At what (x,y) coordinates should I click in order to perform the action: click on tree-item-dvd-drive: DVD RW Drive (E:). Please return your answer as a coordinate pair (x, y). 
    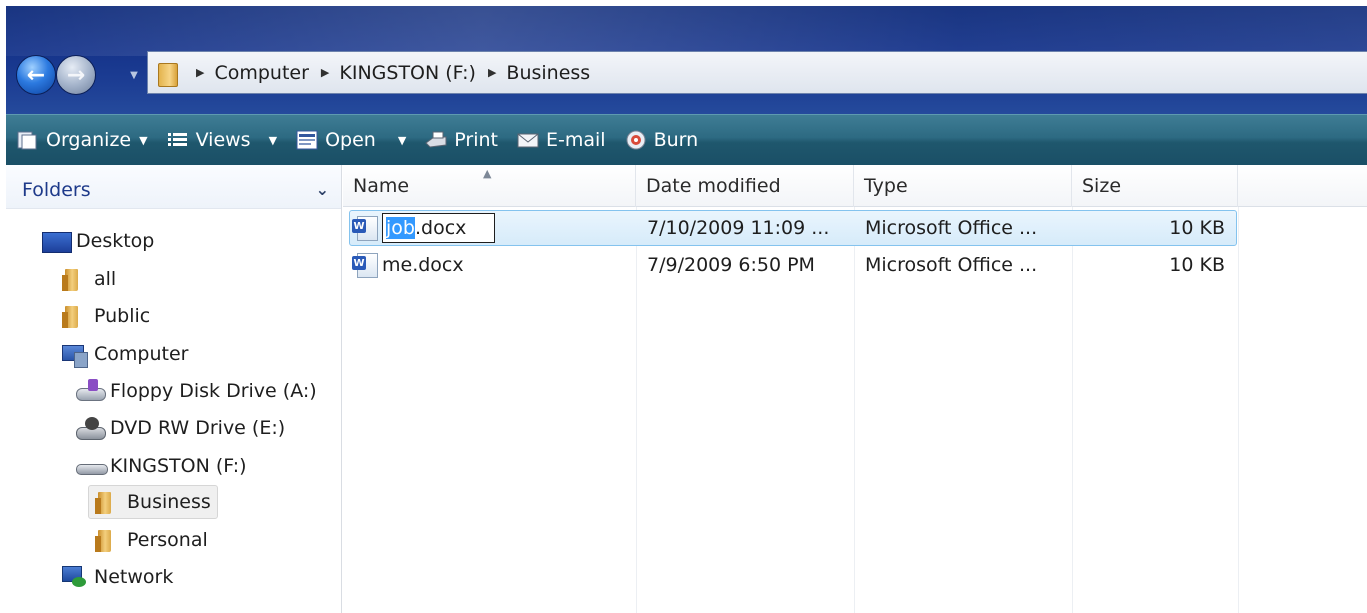
    Looking at the image, I should click on (180, 428).